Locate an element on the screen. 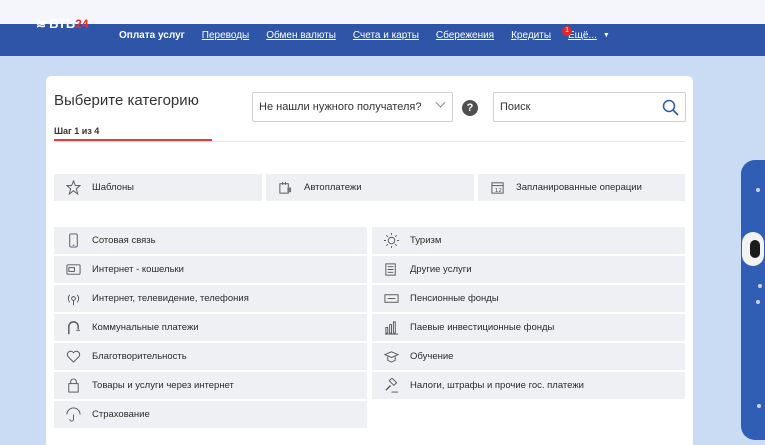 Image resolution: width=765 pixels, height=445 pixels. side-widget-decoration is located at coordinates (753, 300).